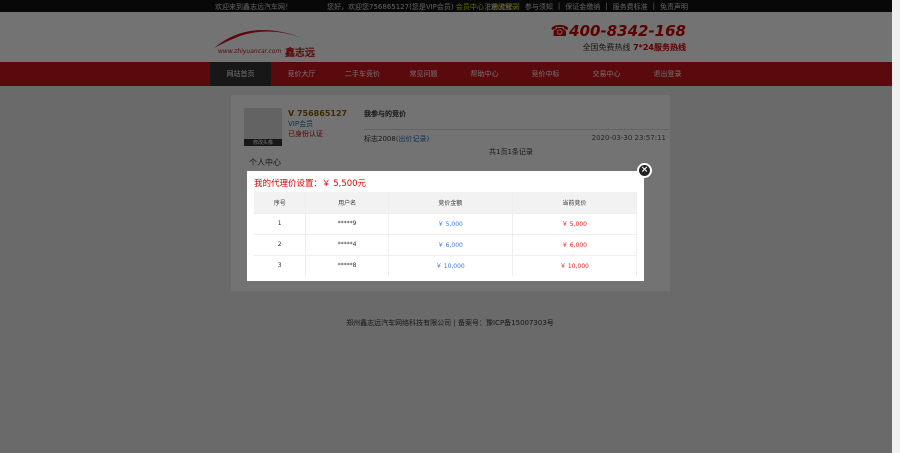 The width and height of the screenshot is (900, 453). I want to click on nav-help: 帮助中心, so click(484, 74).